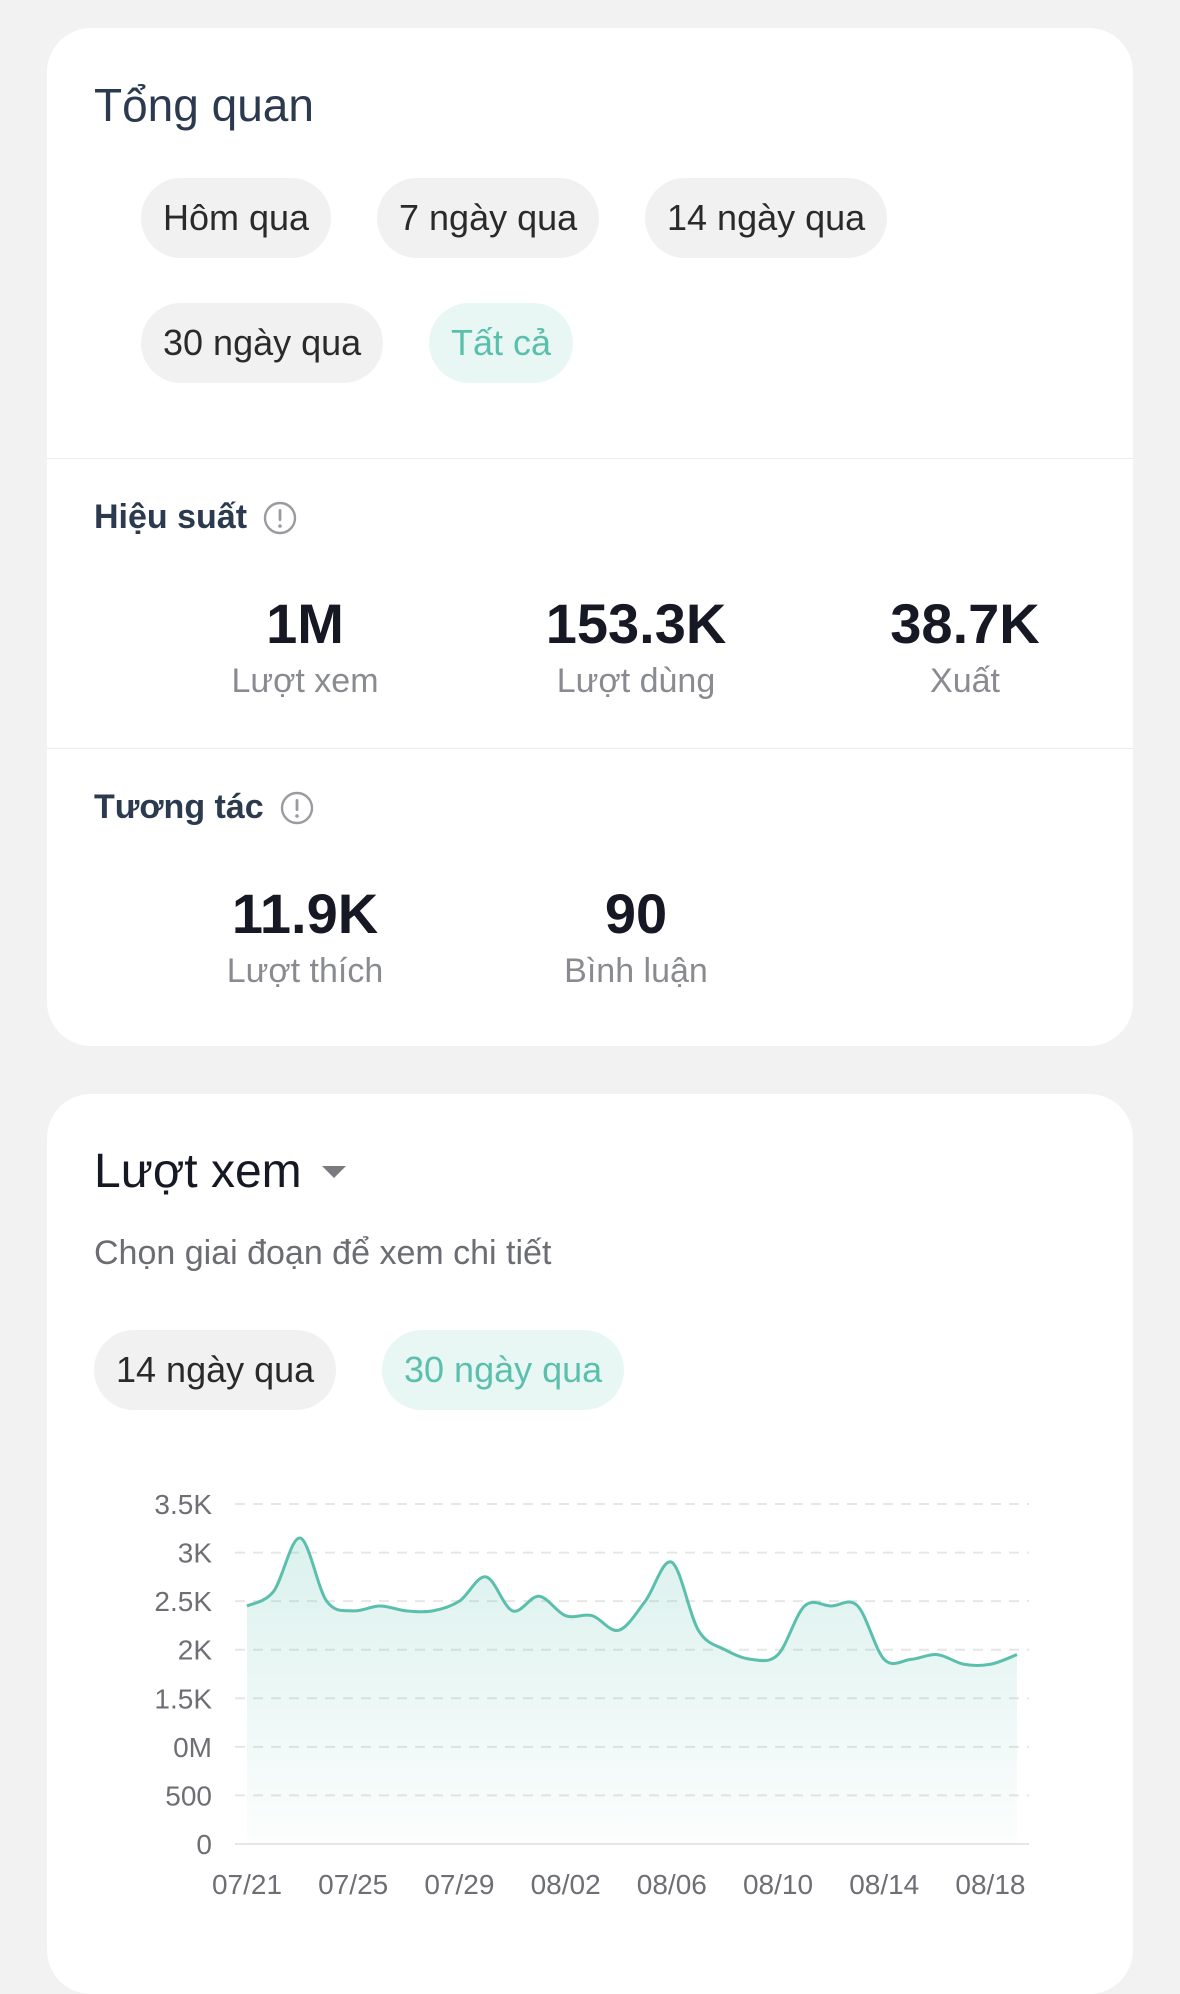 This screenshot has height=1994, width=1180. What do you see at coordinates (204, 105) in the screenshot?
I see `overview-title: Tổng quan` at bounding box center [204, 105].